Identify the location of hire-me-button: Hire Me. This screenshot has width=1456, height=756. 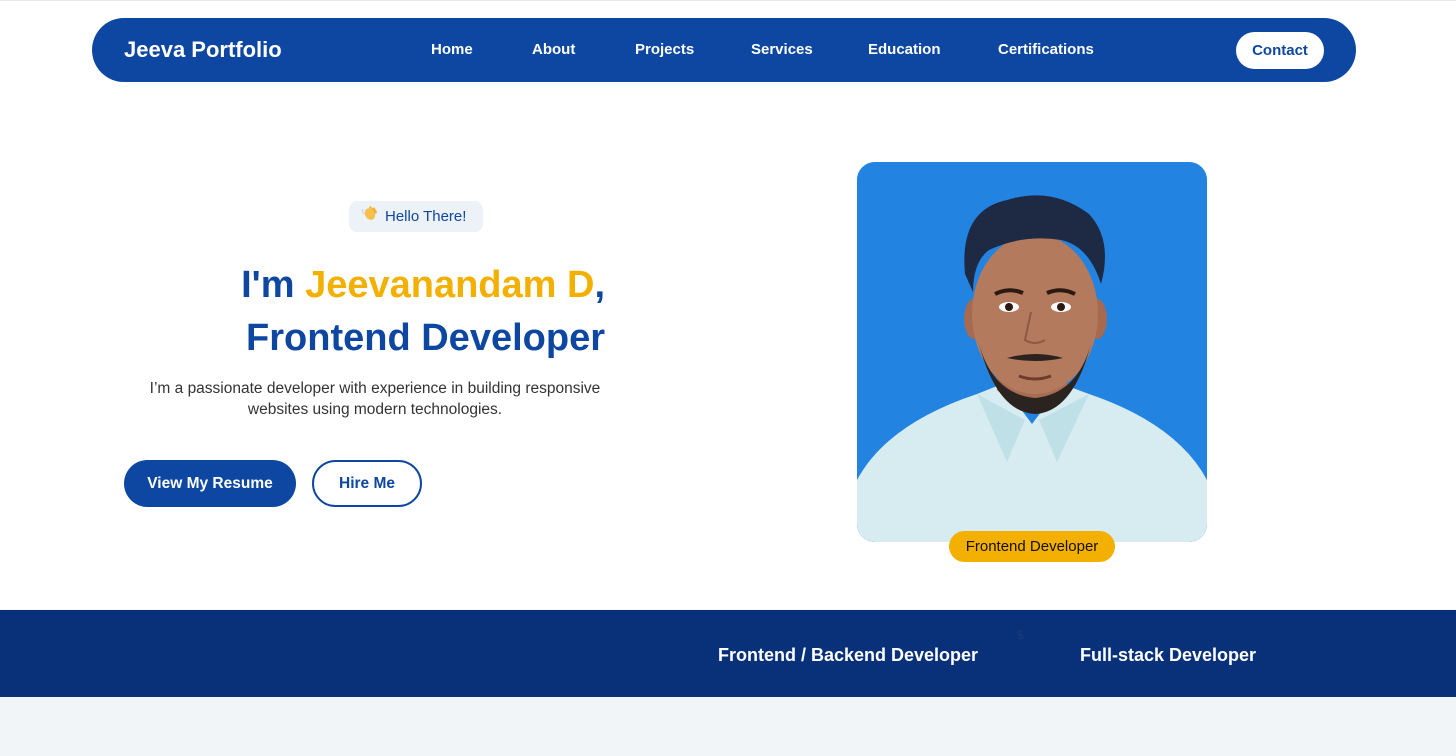
(367, 483).